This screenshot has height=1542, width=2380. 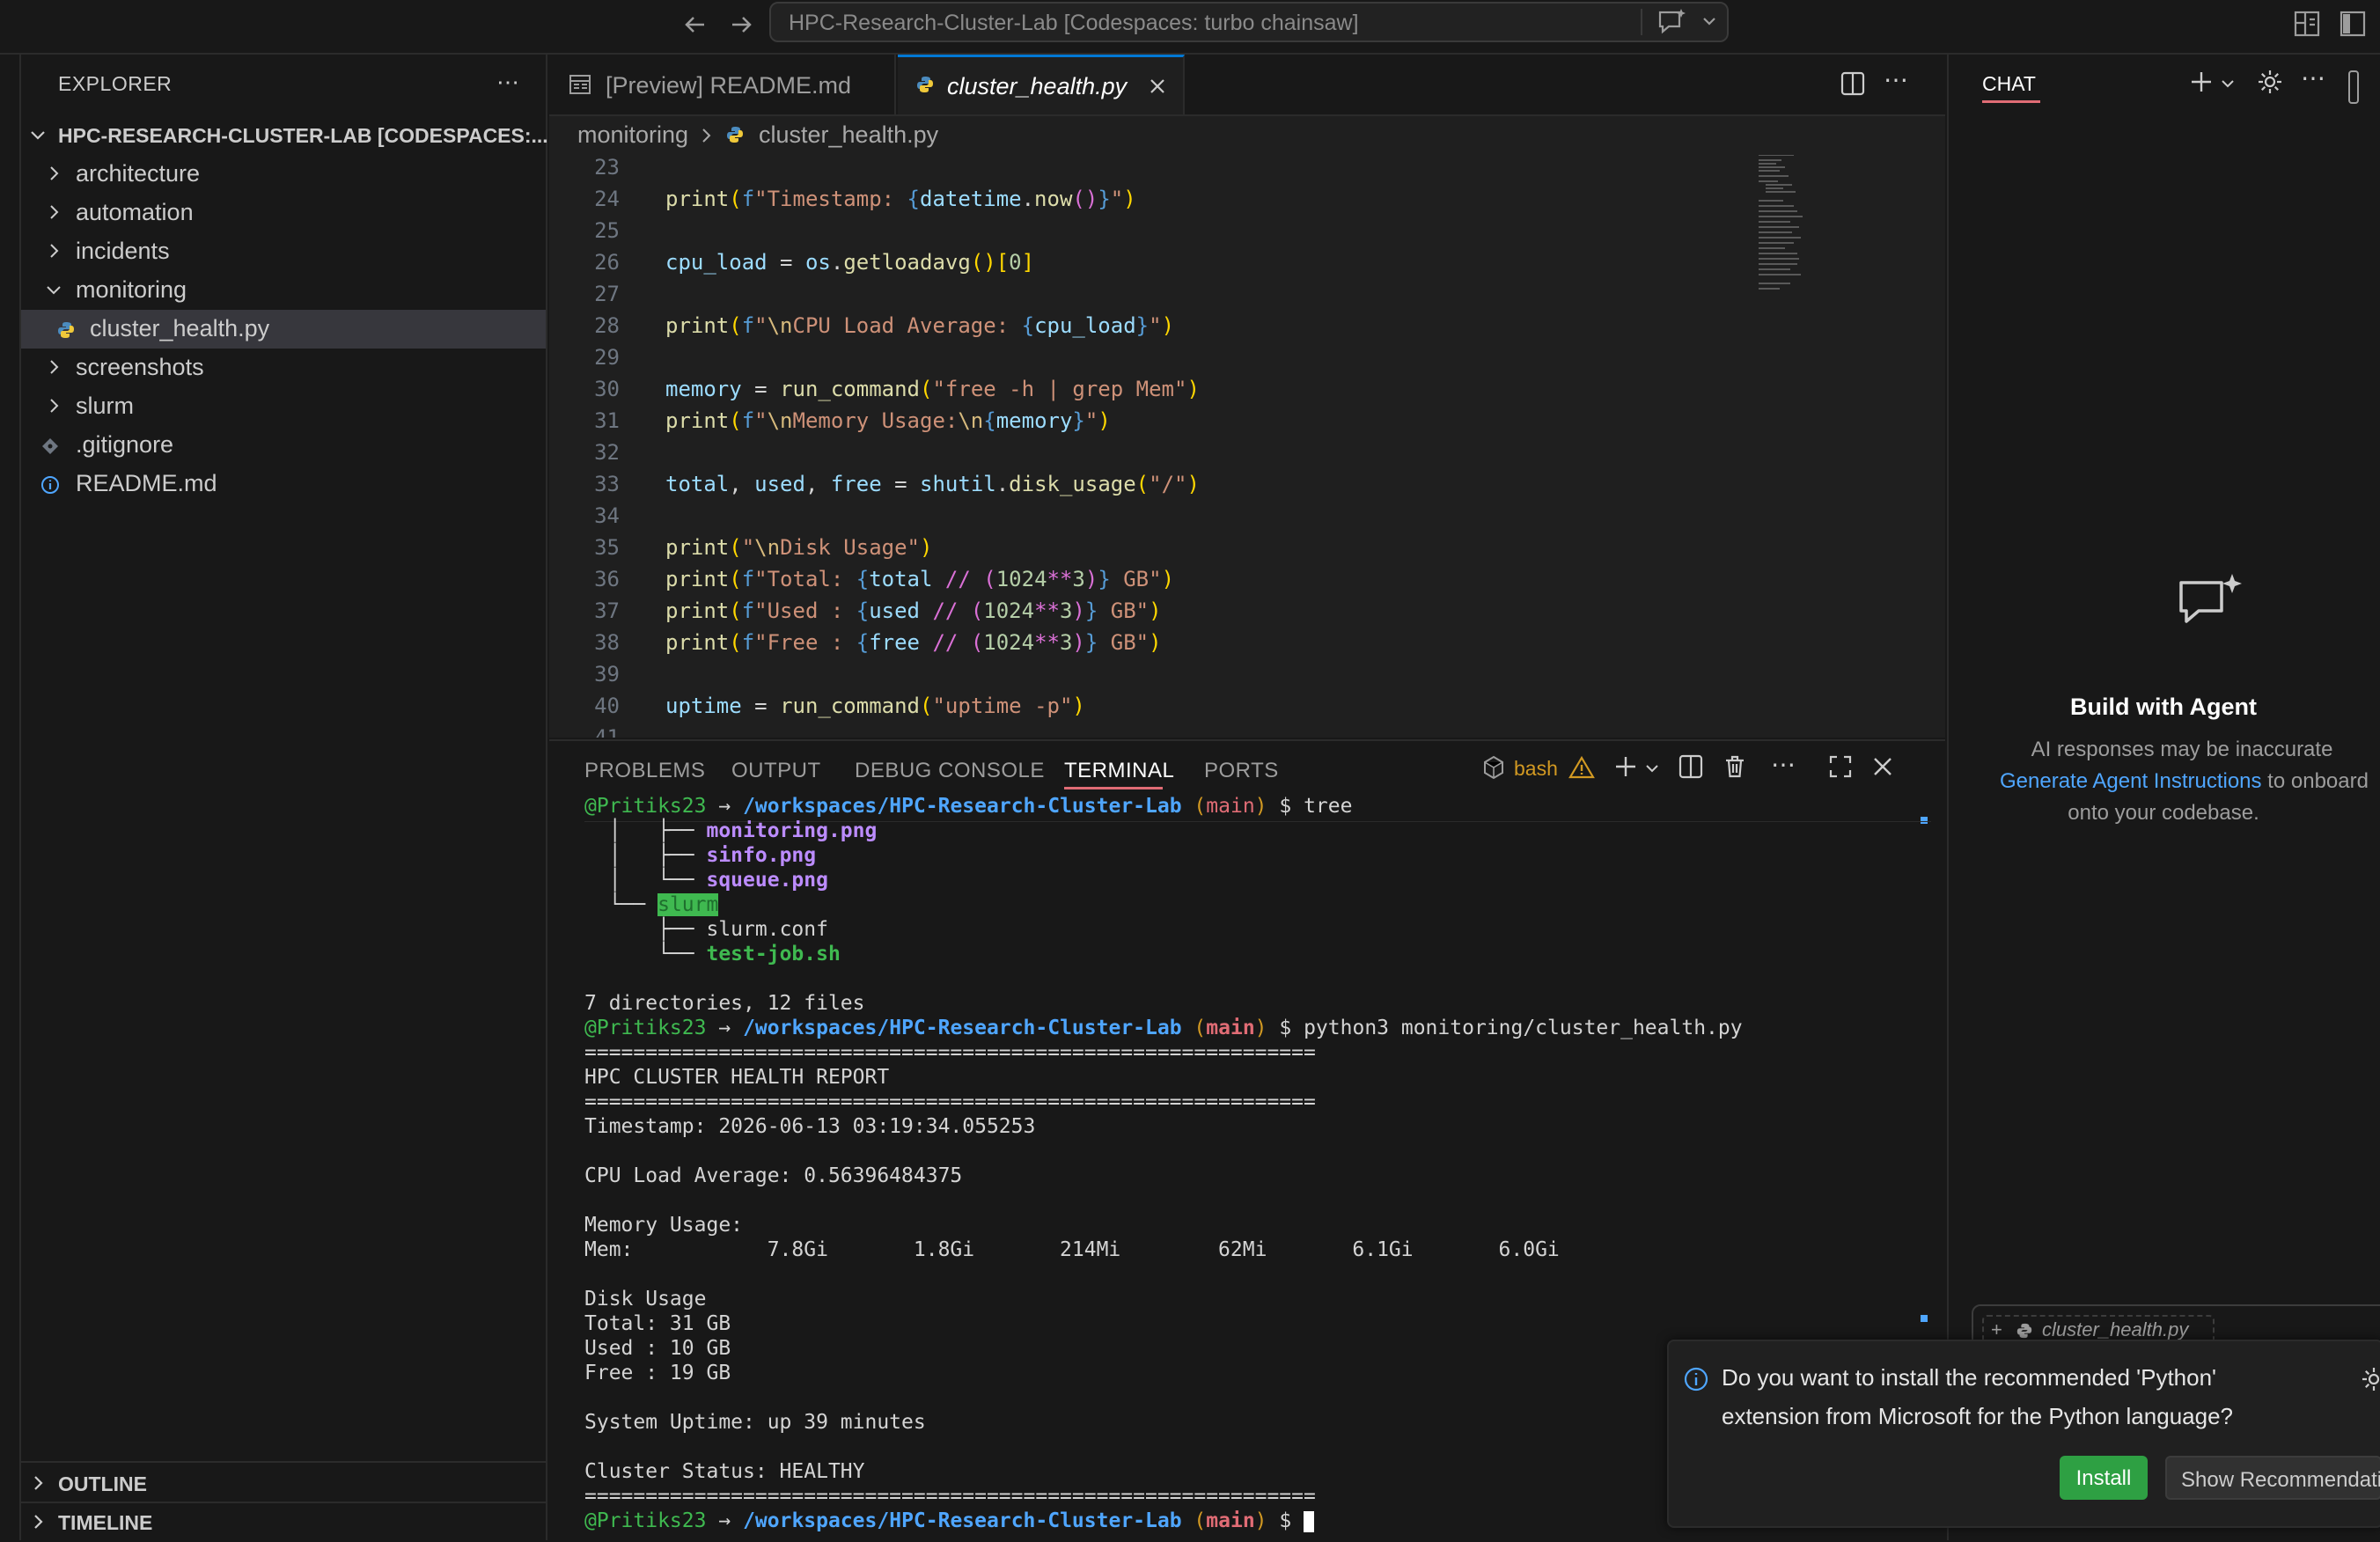 I want to click on chat-heading: Build with Agent, so click(x=2163, y=707).